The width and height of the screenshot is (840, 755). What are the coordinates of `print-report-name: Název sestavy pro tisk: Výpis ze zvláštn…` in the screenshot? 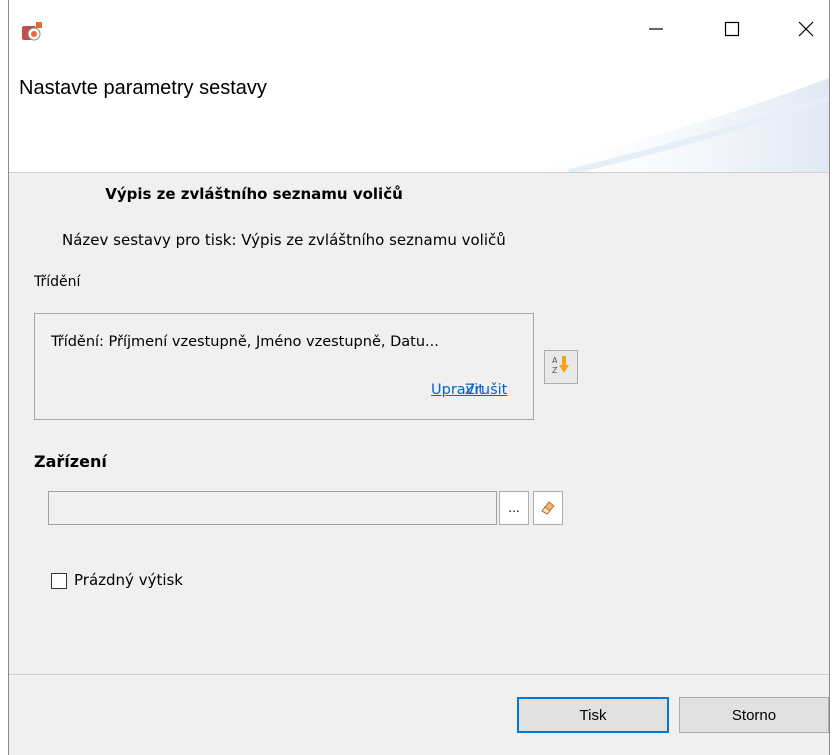 It's located at (284, 240).